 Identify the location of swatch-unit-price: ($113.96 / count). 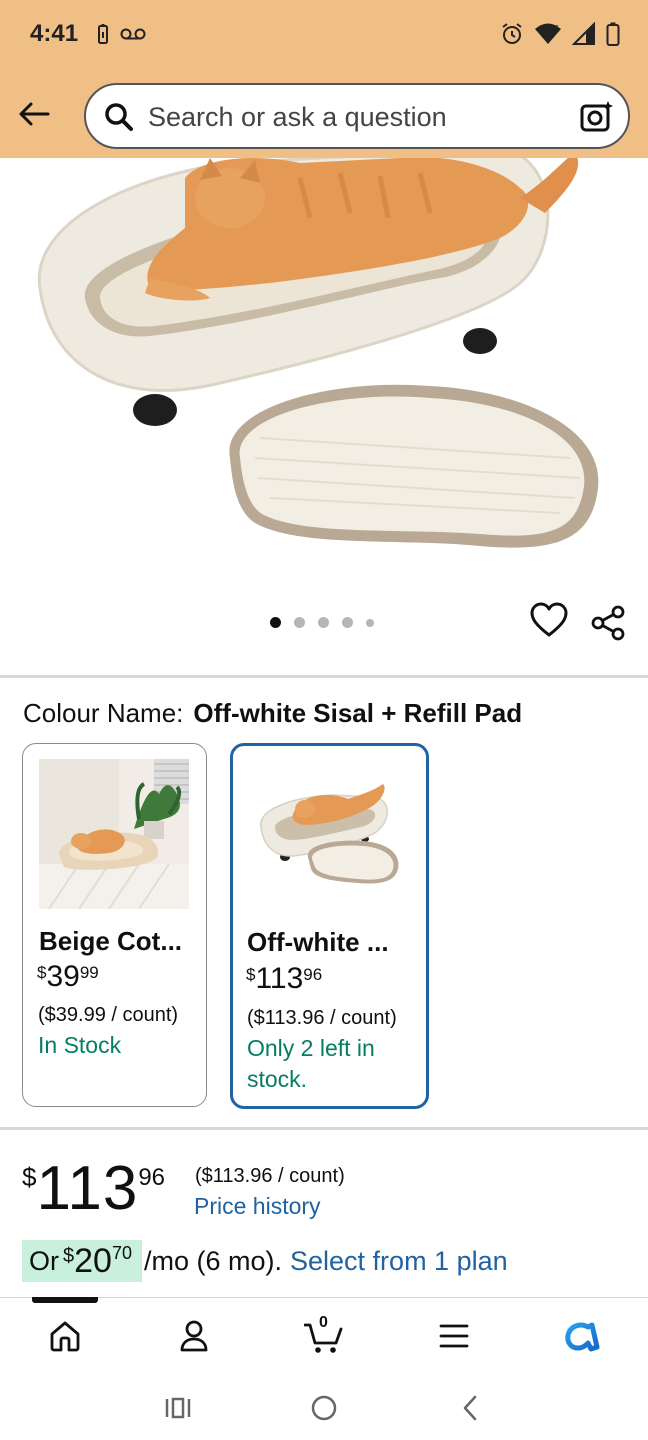
(322, 1018).